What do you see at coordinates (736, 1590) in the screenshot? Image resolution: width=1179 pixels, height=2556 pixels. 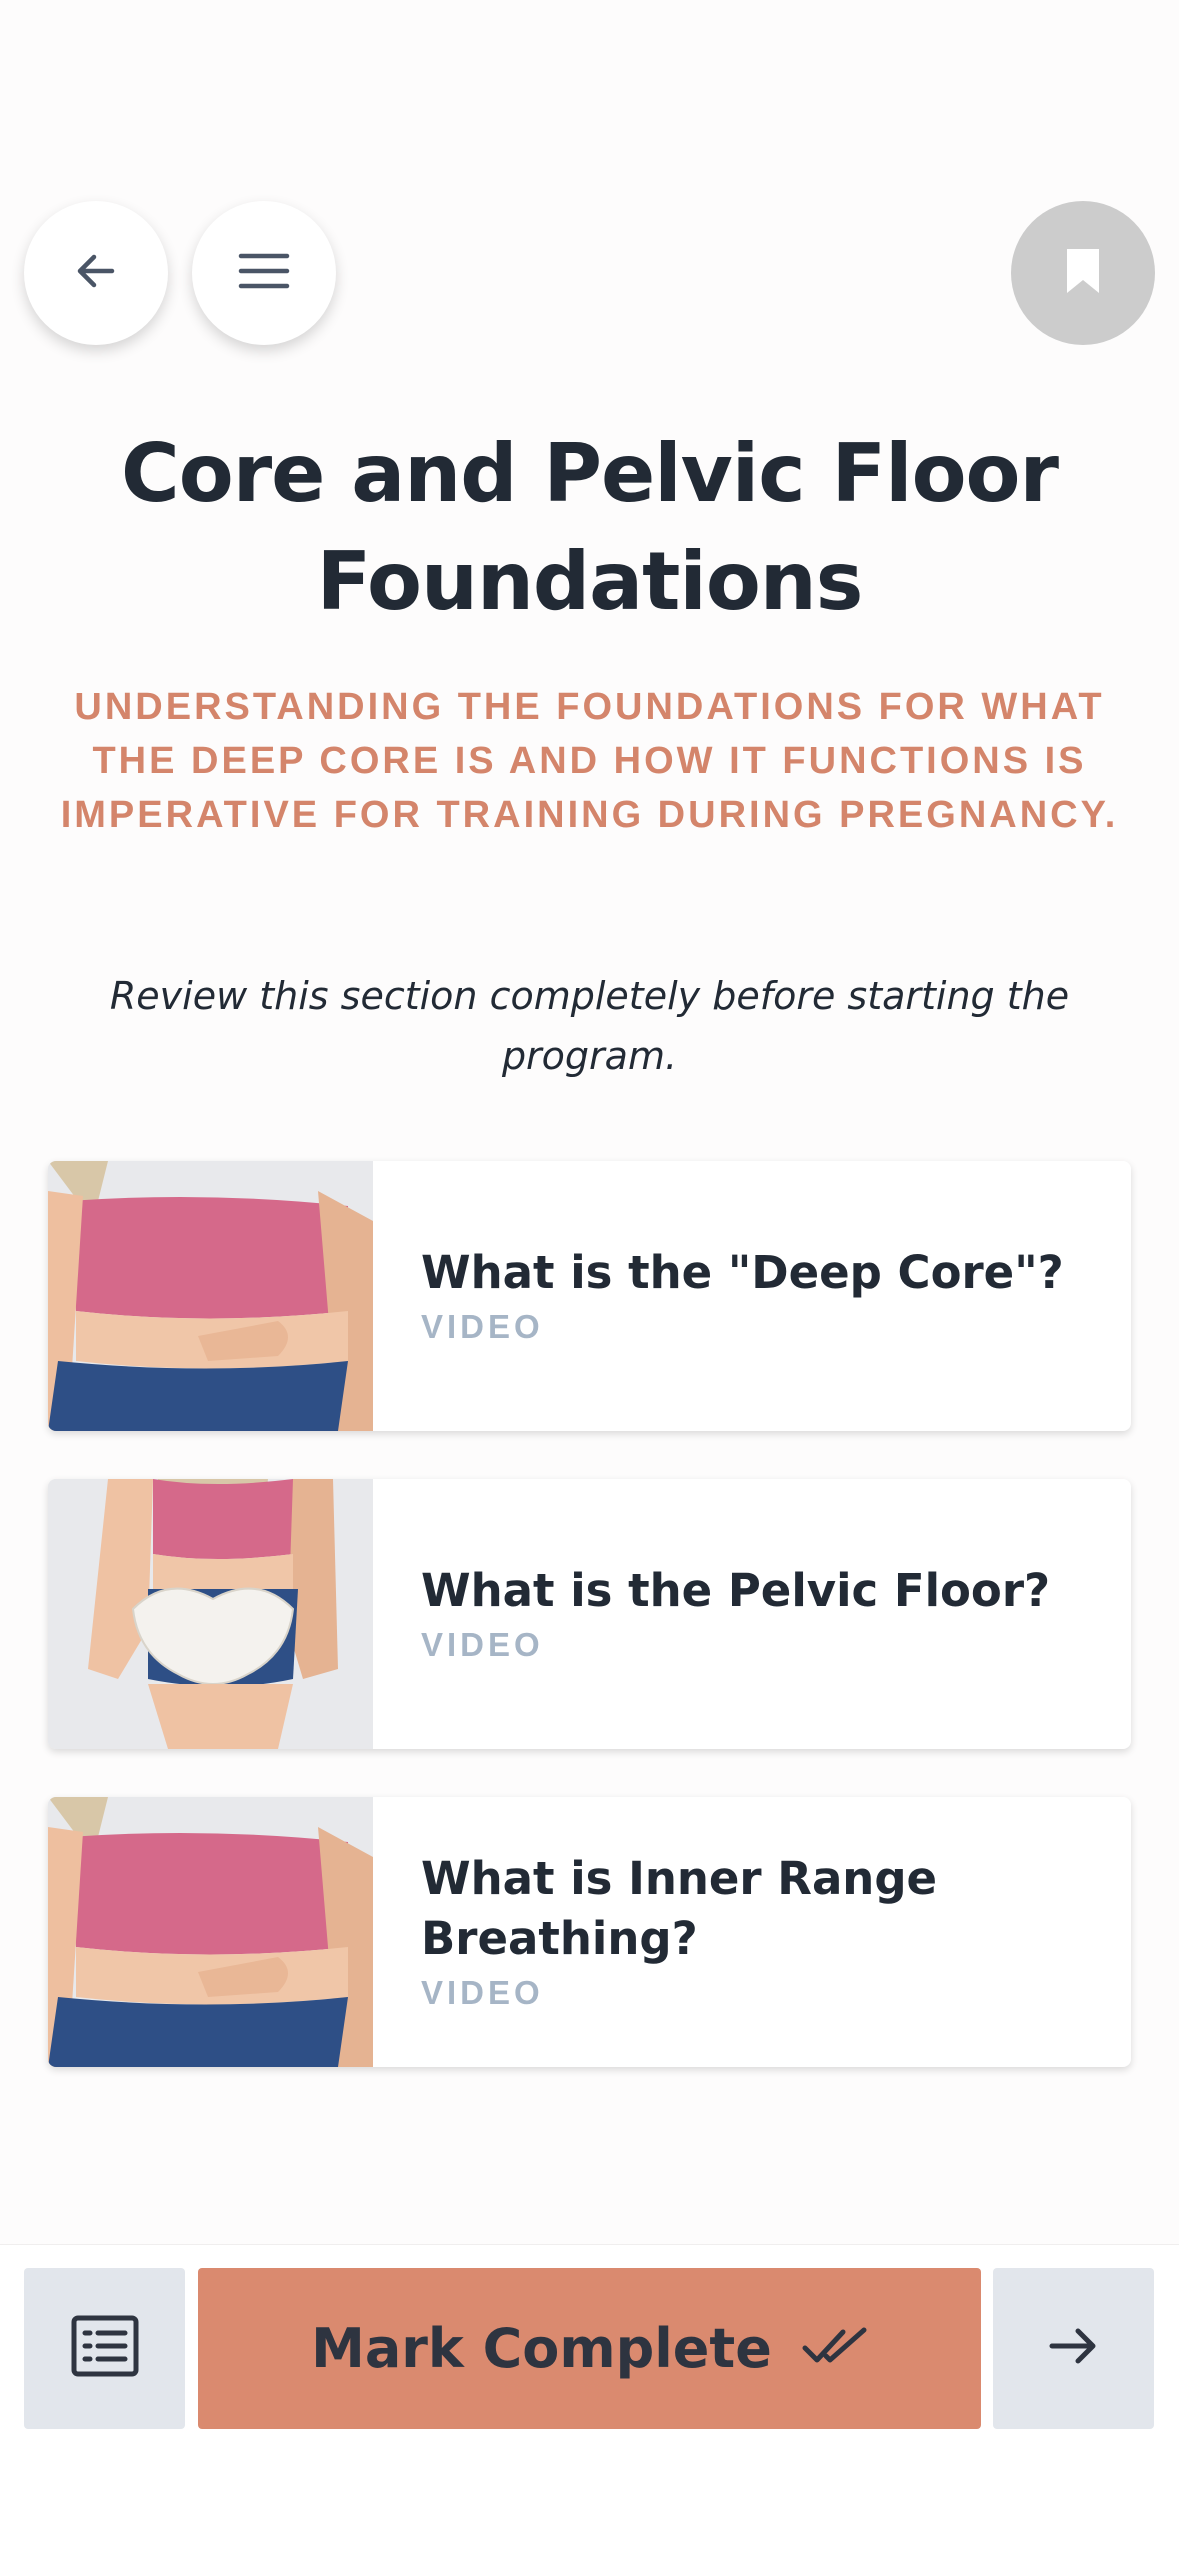 I see `lesson-item-title: What is the Pelvic Floor?` at bounding box center [736, 1590].